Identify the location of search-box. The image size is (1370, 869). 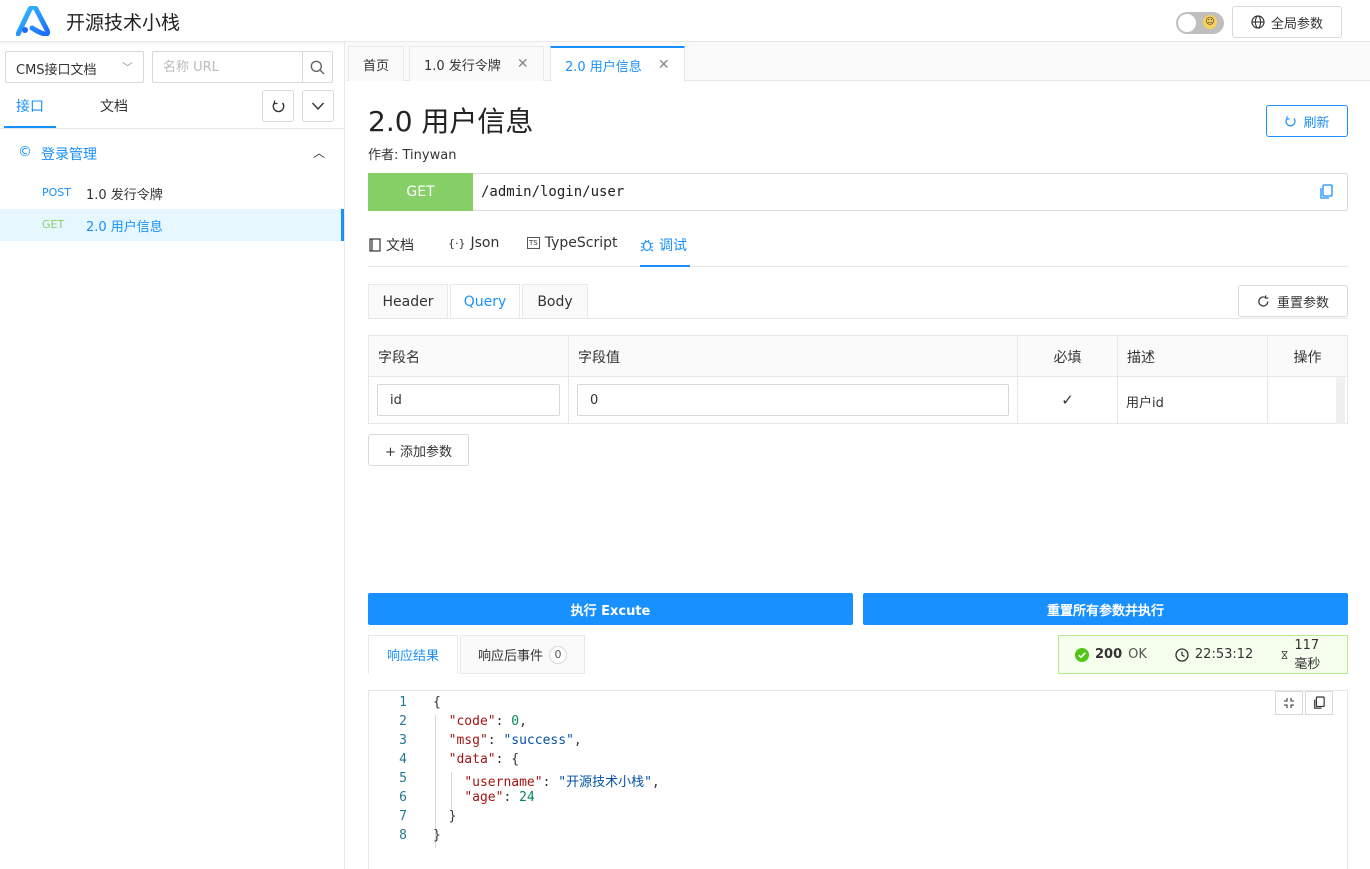
(242, 67).